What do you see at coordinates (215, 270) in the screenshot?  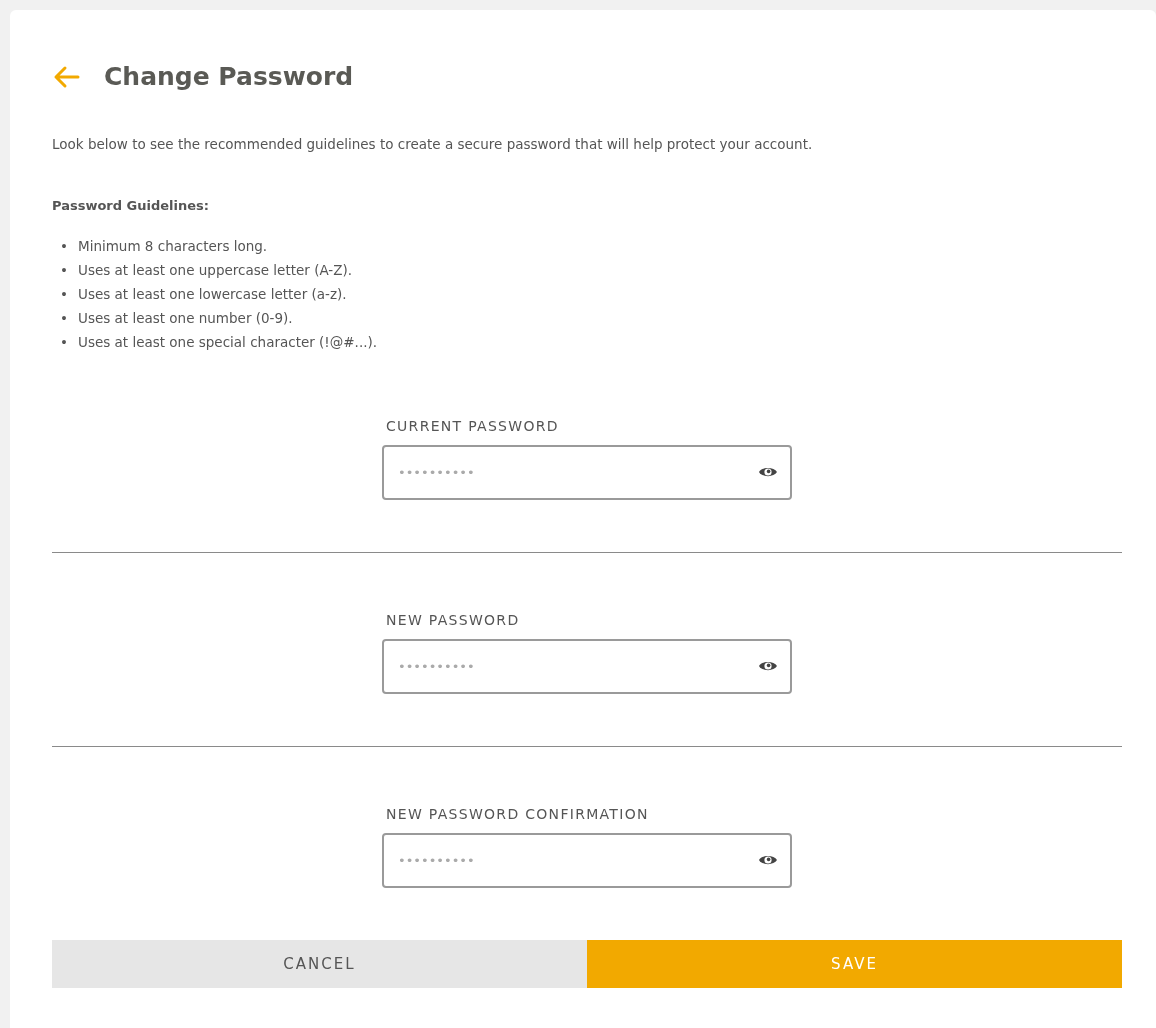 I see `guideline-item: Uses at least one uppercase letter (A-Z).` at bounding box center [215, 270].